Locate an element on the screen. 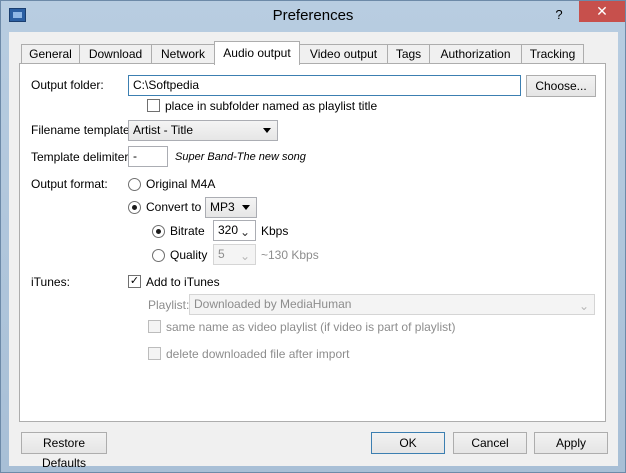  tab-tags: Tags is located at coordinates (408, 54).